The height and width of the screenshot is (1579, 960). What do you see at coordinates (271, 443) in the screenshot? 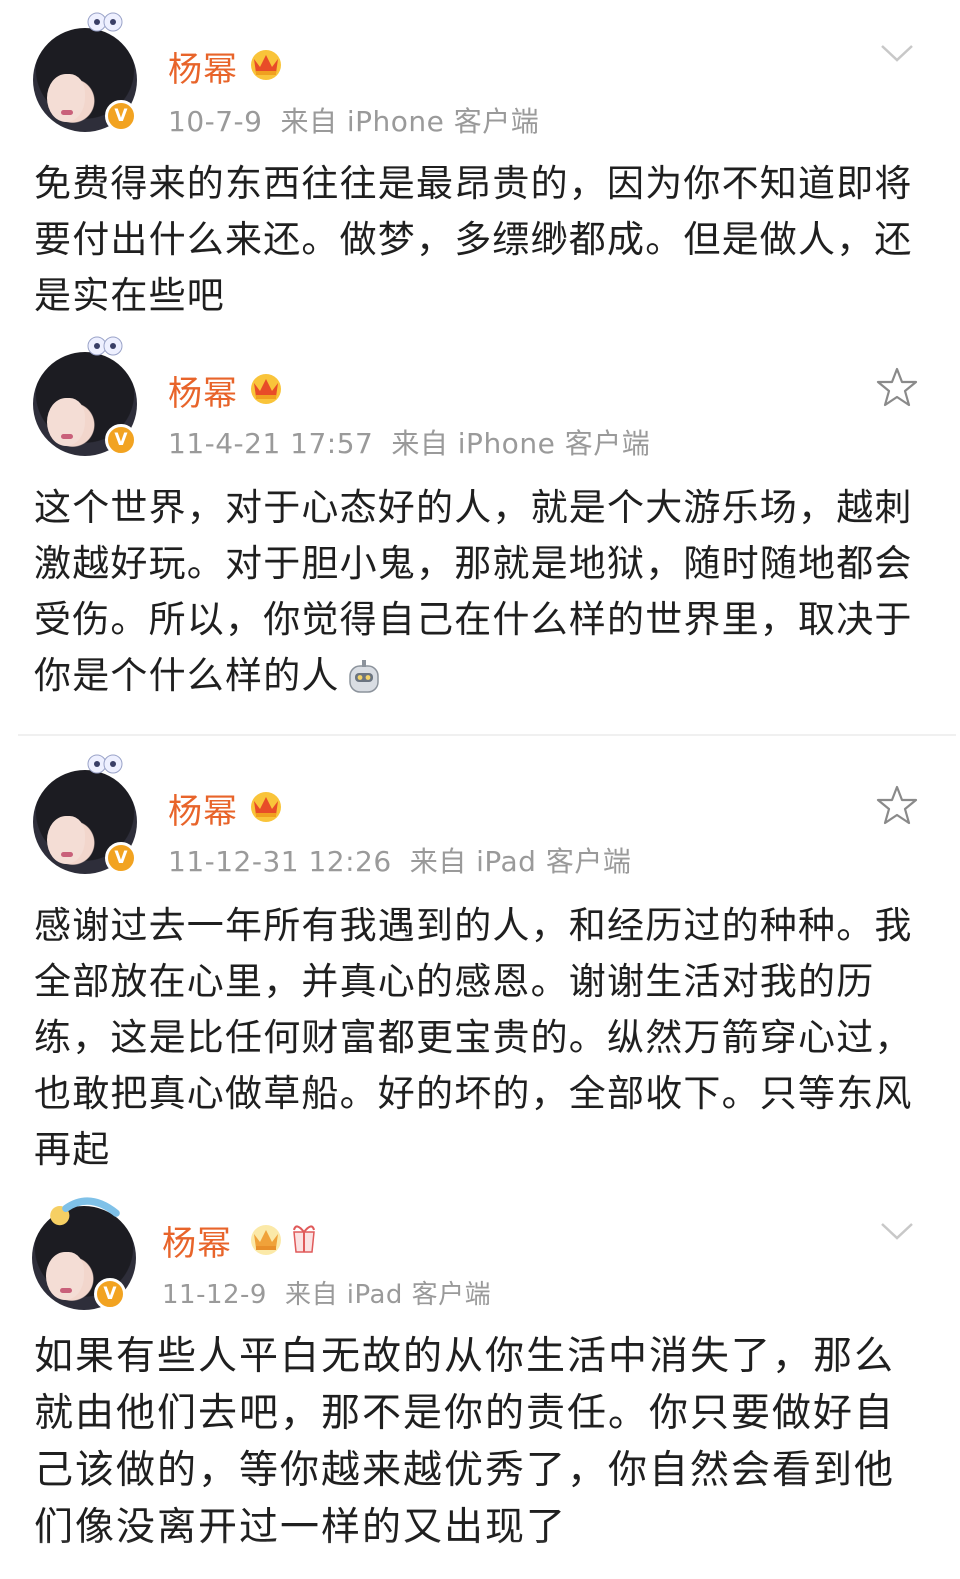
I see `post-time: 11-4-21 17:57` at bounding box center [271, 443].